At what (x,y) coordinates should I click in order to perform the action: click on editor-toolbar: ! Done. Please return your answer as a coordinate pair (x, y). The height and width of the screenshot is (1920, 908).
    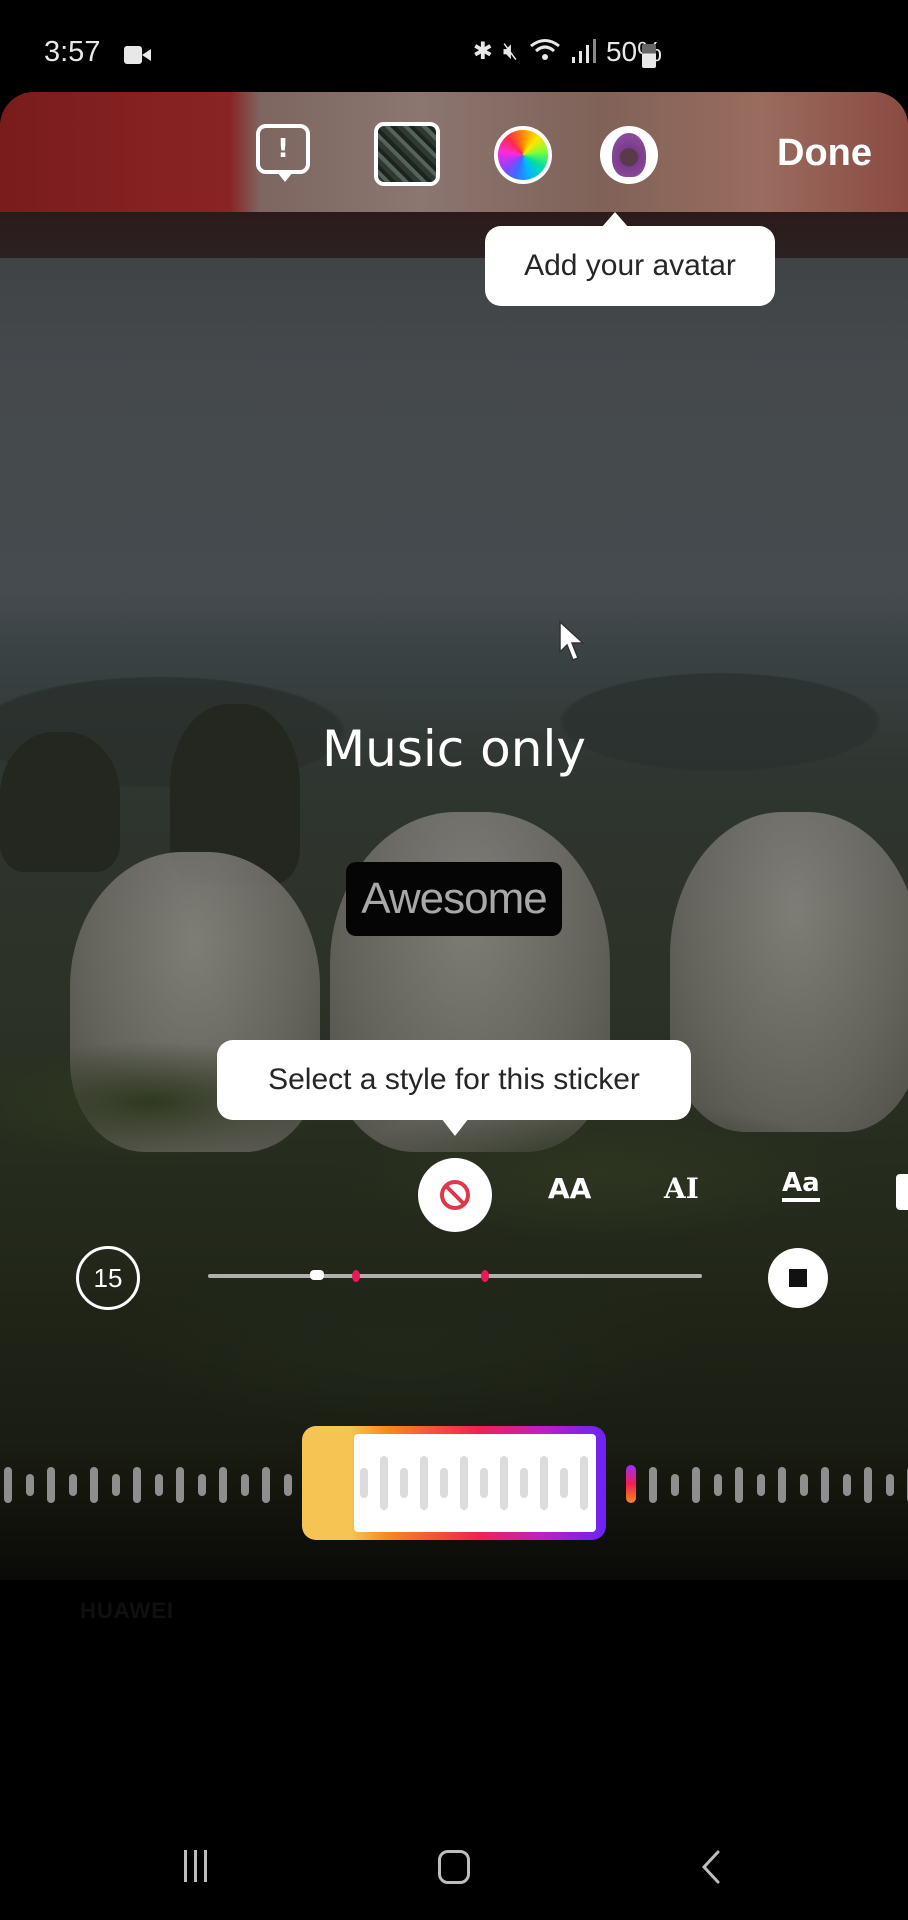
    Looking at the image, I should click on (454, 152).